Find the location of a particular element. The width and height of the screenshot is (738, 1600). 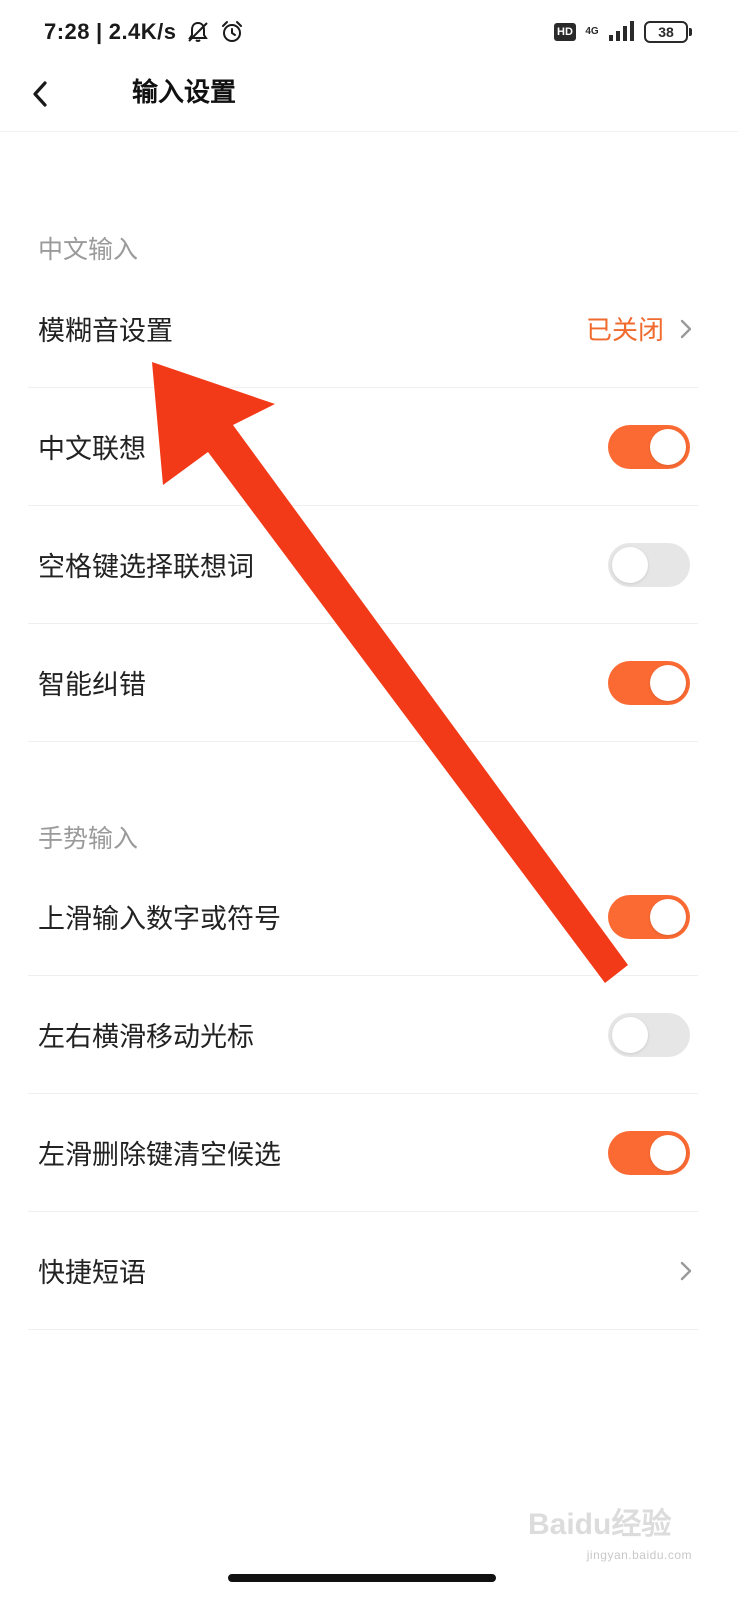

home-indicator is located at coordinates (362, 1578).